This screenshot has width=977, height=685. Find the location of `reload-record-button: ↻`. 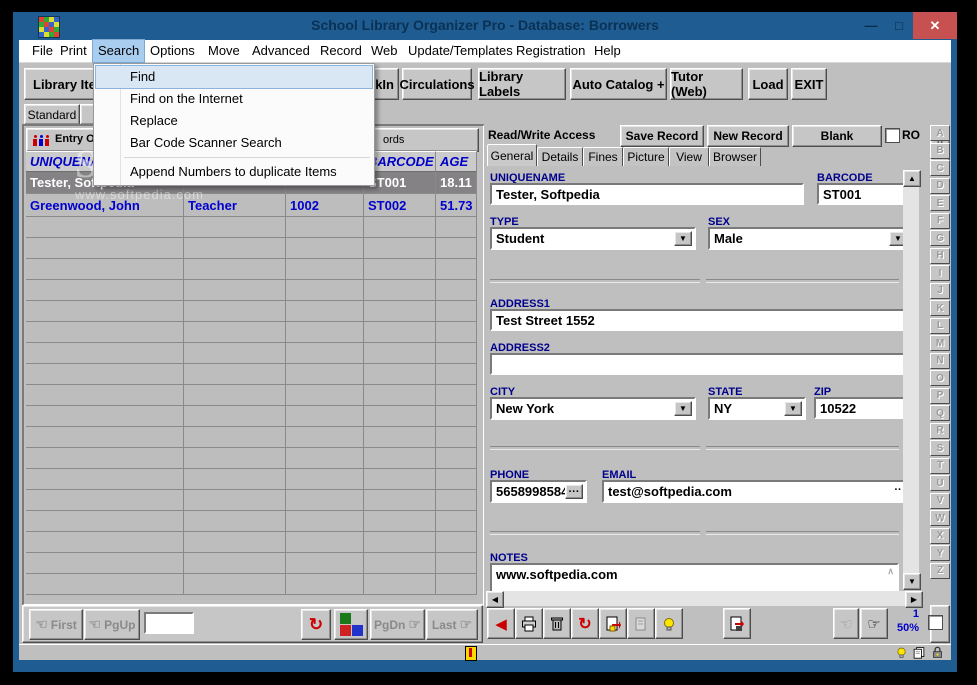

reload-record-button: ↻ is located at coordinates (585, 623).